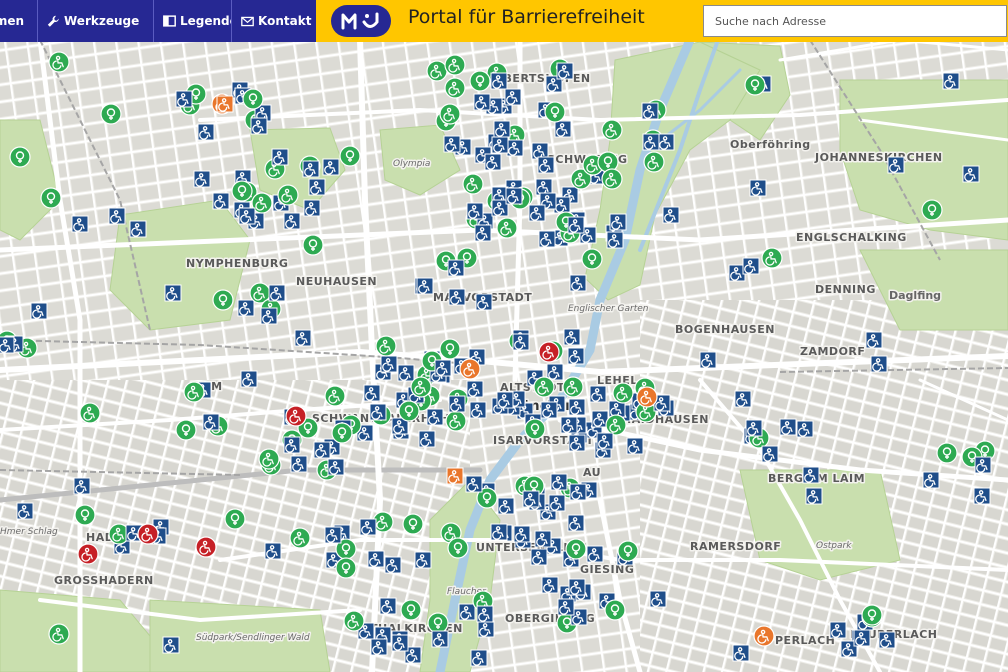 The width and height of the screenshot is (1008, 672). Describe the element at coordinates (455, 476) in the screenshot. I see `partially-accessible-marker` at that location.